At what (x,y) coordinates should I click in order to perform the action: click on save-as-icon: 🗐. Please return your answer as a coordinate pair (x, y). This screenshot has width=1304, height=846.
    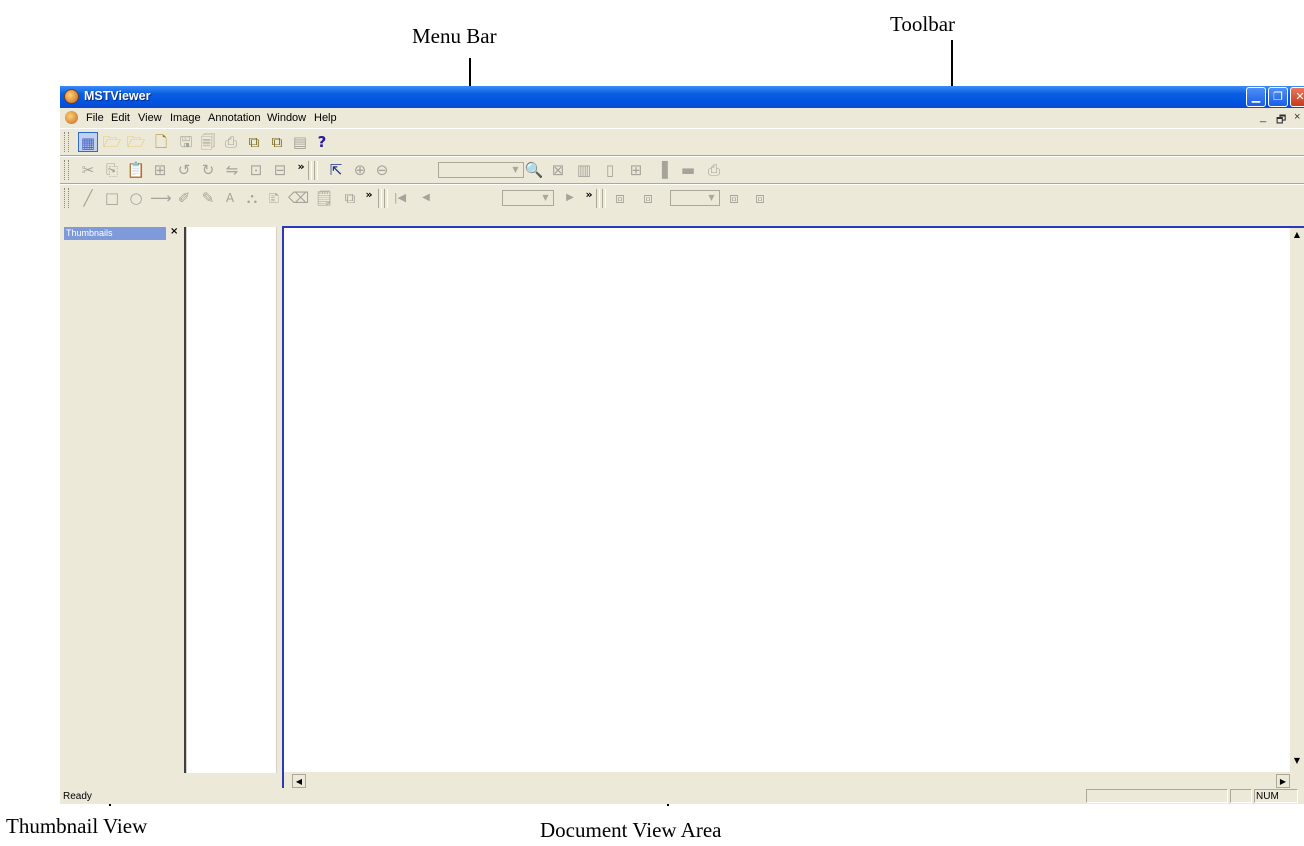
    Looking at the image, I should click on (208, 142).